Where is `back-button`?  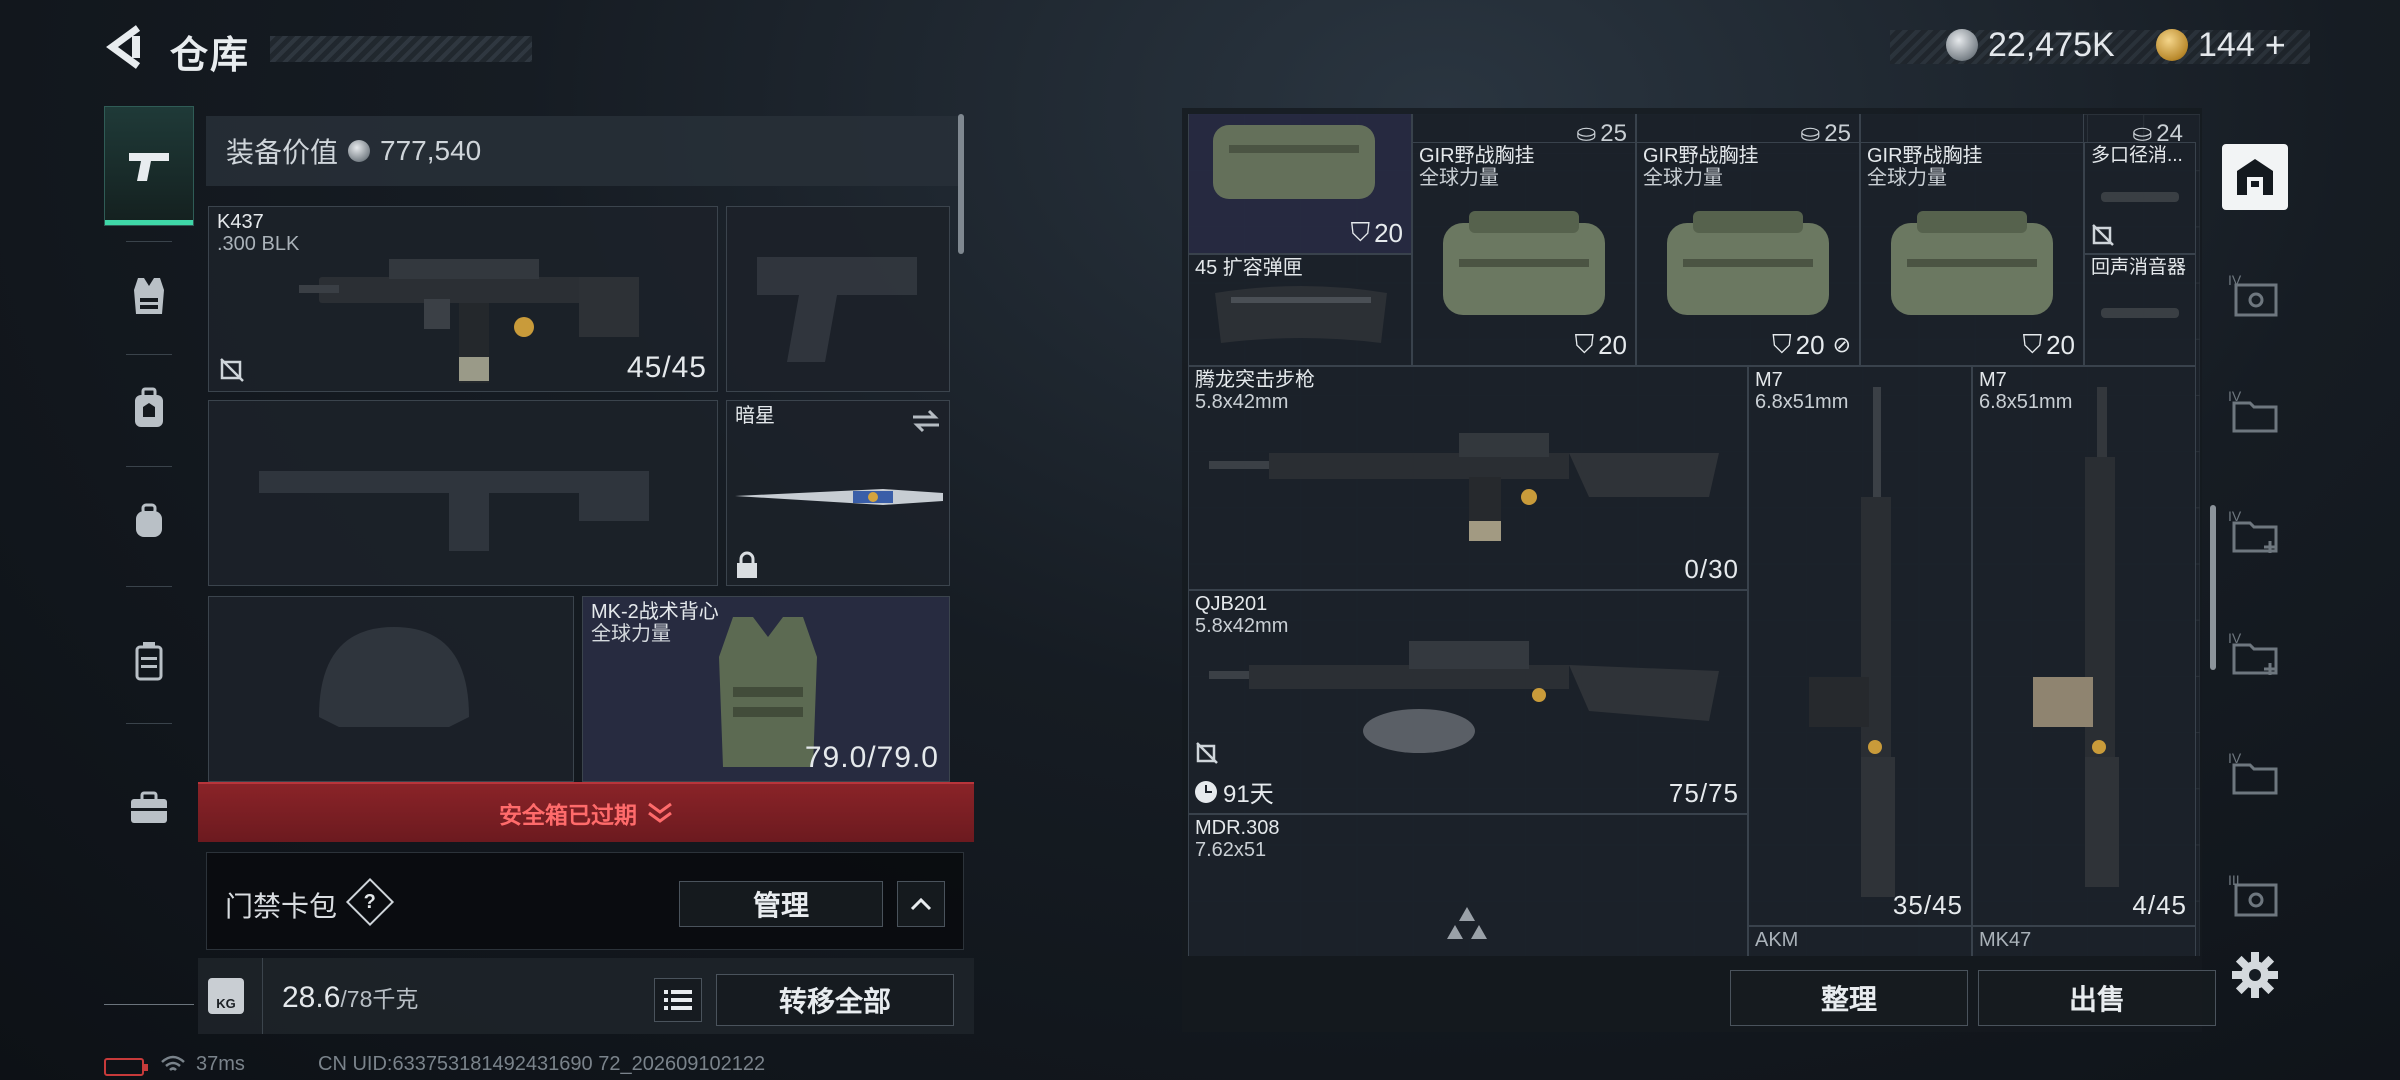 back-button is located at coordinates (125, 47).